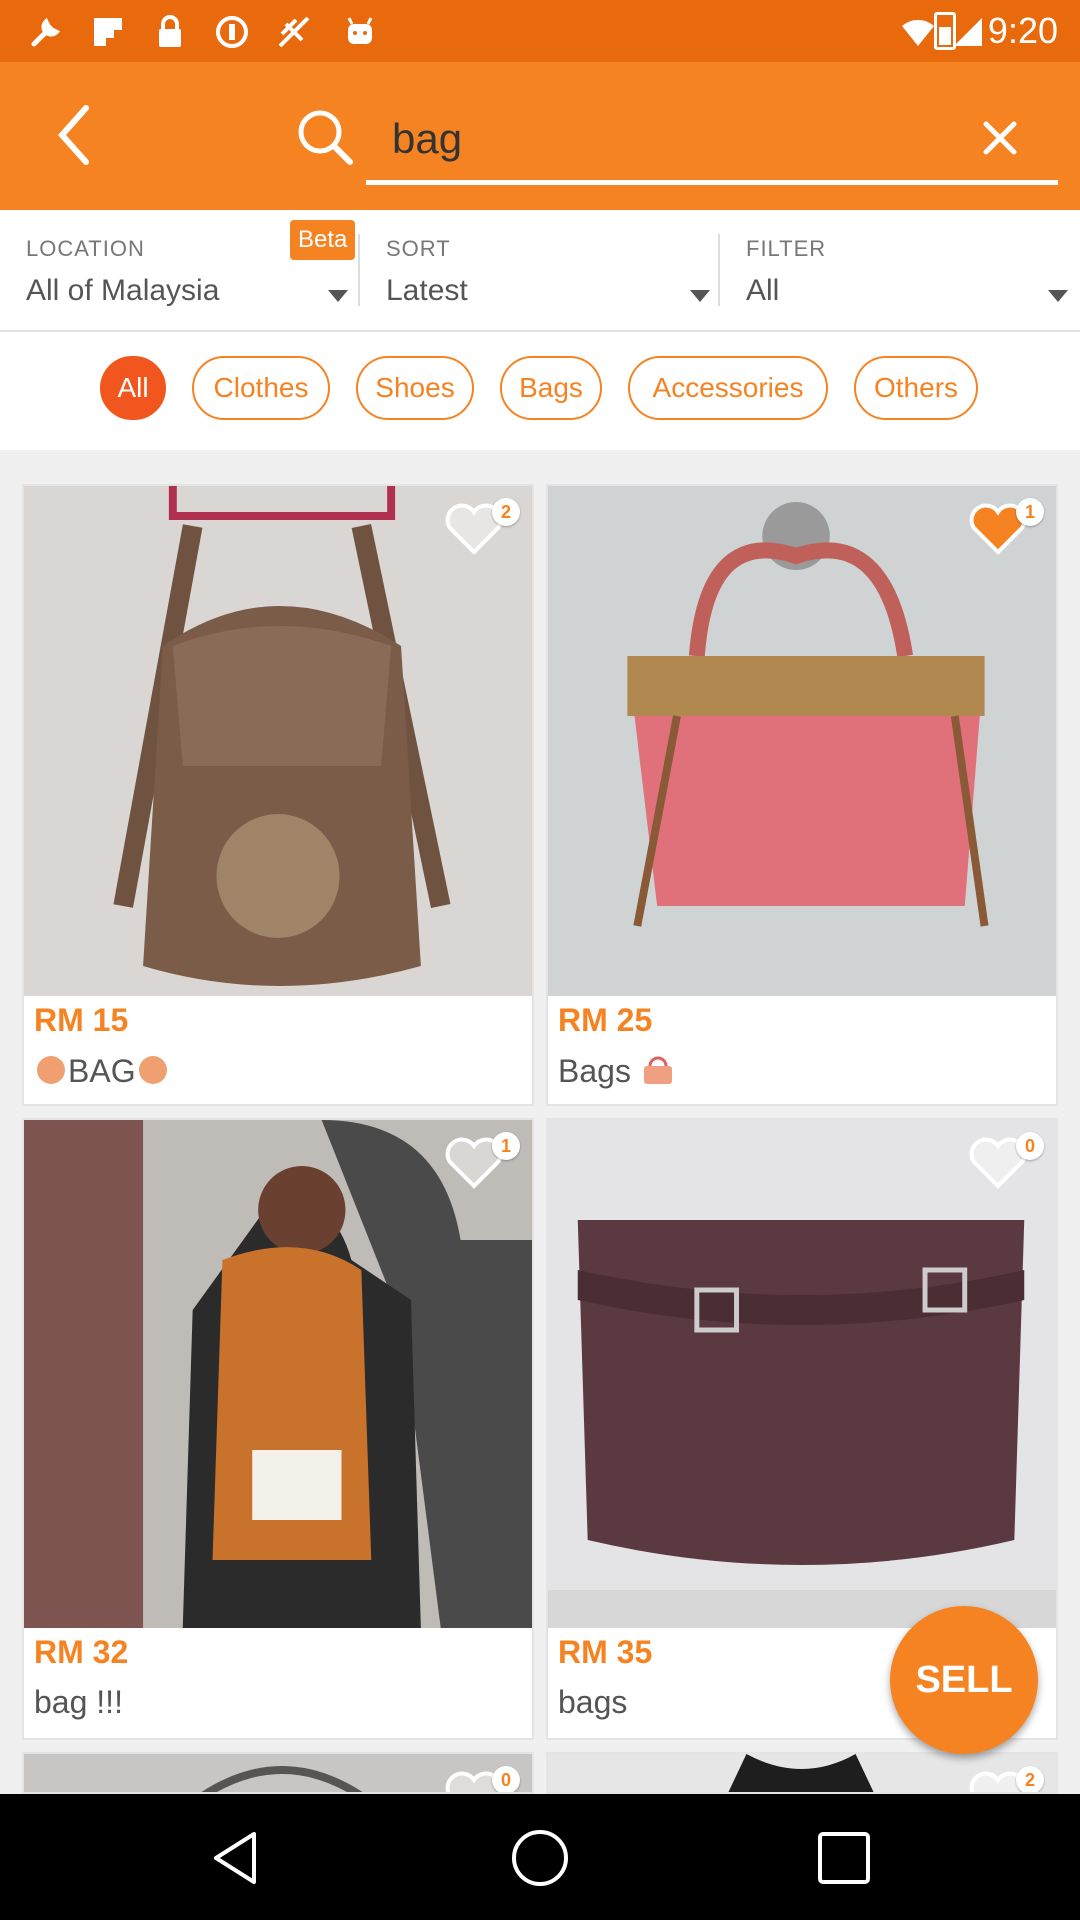 The width and height of the screenshot is (1080, 1920). Describe the element at coordinates (81, 1652) in the screenshot. I see `listing-price: RM 32` at that location.